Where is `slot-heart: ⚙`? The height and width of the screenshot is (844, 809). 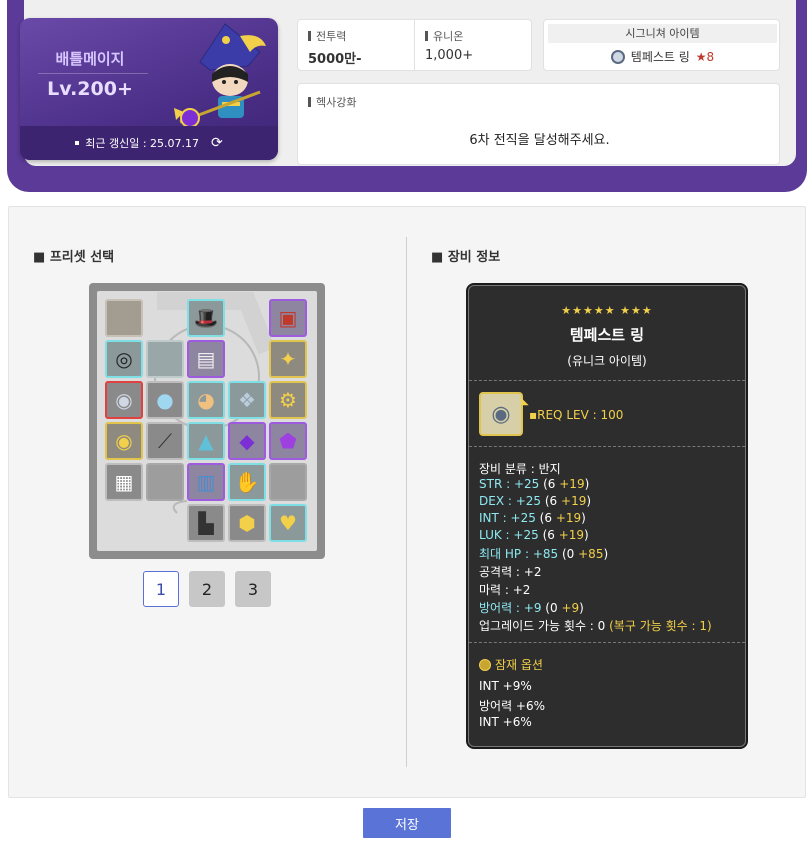
slot-heart: ⚙ is located at coordinates (288, 400).